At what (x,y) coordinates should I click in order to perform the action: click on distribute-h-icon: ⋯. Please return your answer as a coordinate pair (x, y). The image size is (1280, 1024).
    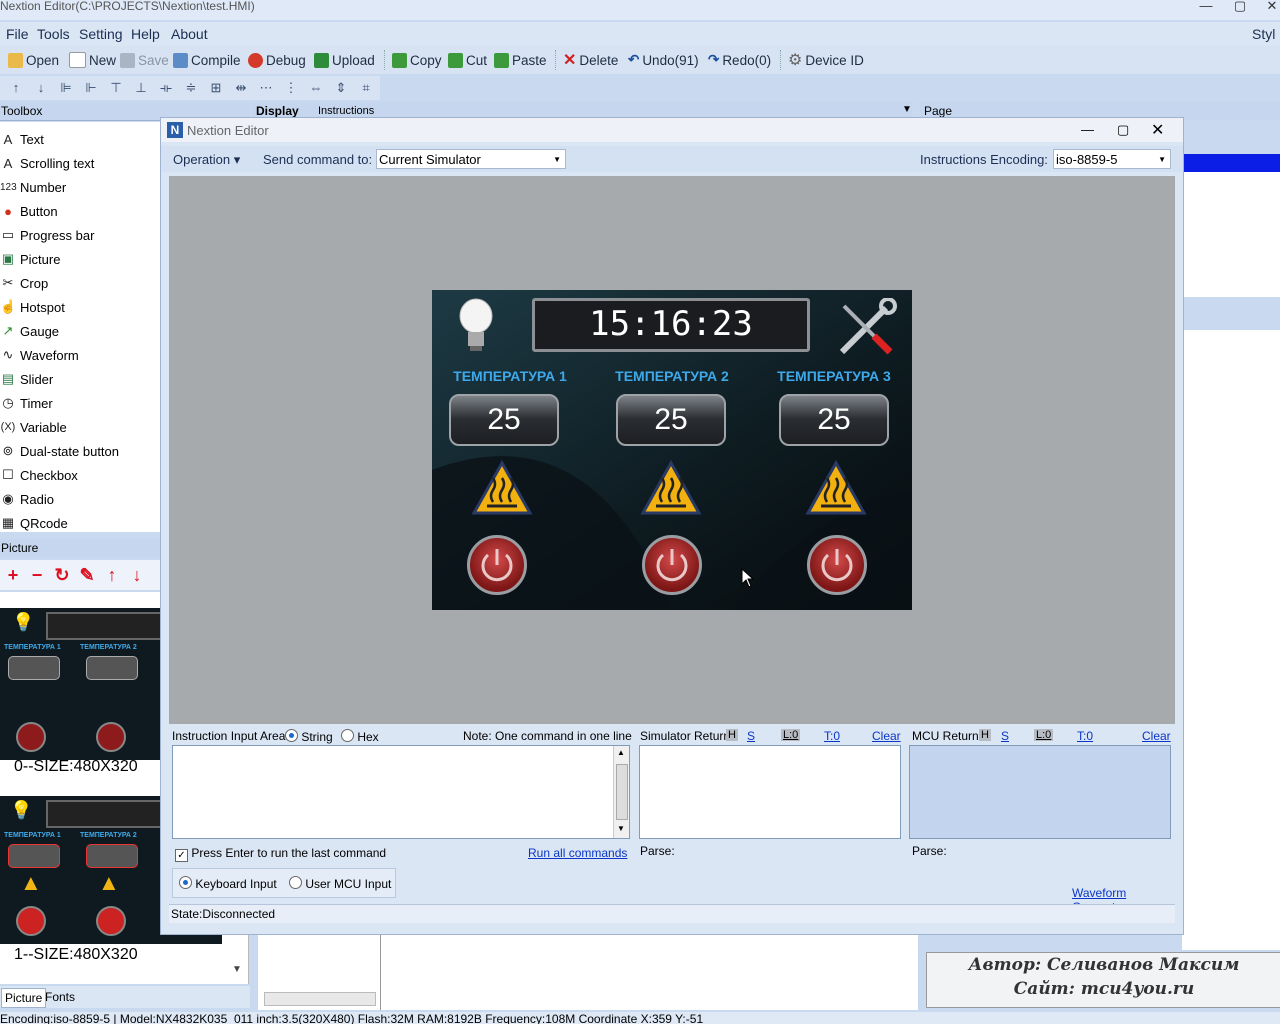
    Looking at the image, I should click on (266, 88).